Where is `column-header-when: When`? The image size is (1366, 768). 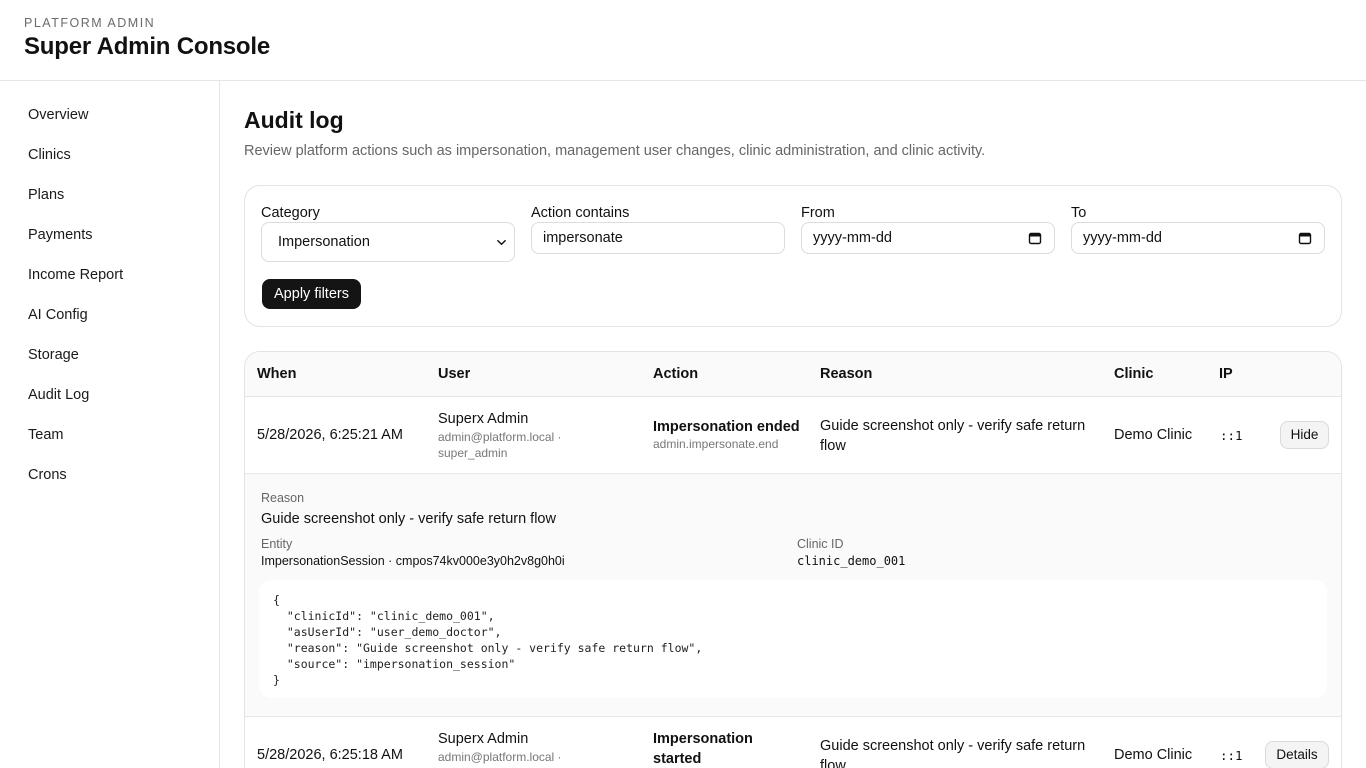 column-header-when: When is located at coordinates (277, 374).